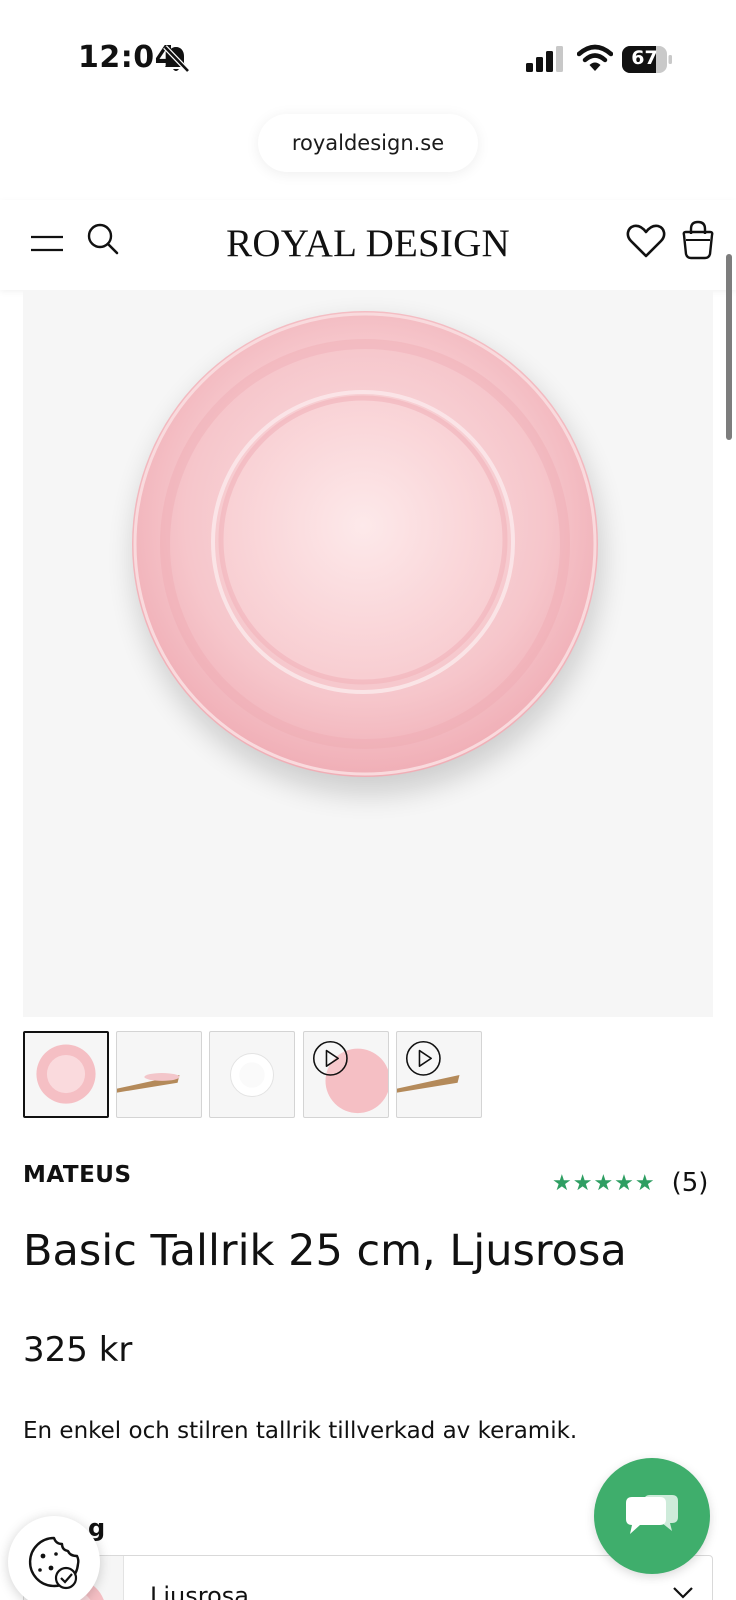 The width and height of the screenshot is (736, 1600). What do you see at coordinates (368, 55) in the screenshot?
I see `status-bar: 12:04 67` at bounding box center [368, 55].